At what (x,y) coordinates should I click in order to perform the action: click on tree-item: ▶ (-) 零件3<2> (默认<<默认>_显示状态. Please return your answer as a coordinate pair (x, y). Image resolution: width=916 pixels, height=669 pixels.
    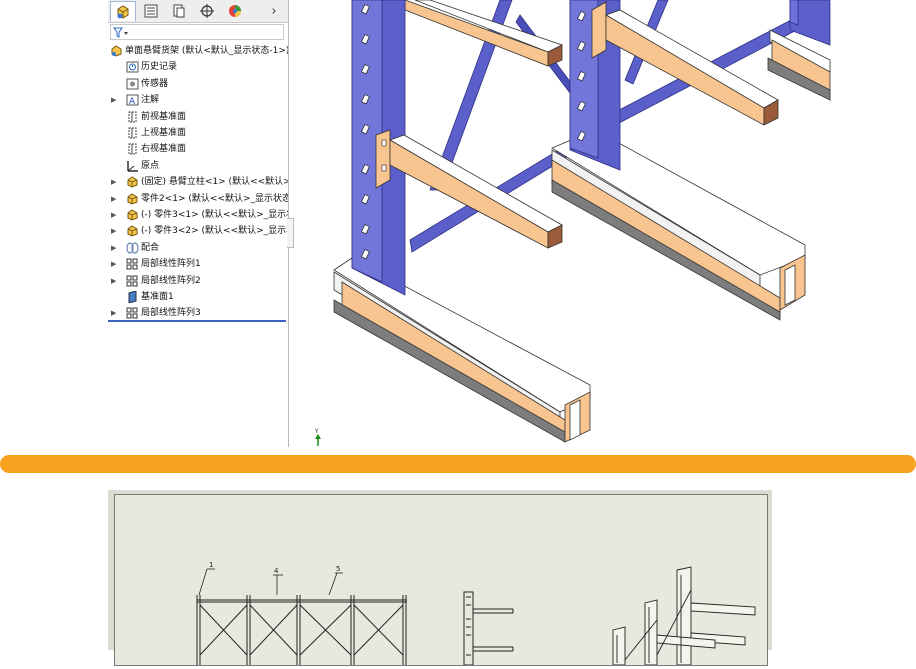
    Looking at the image, I should click on (198, 231).